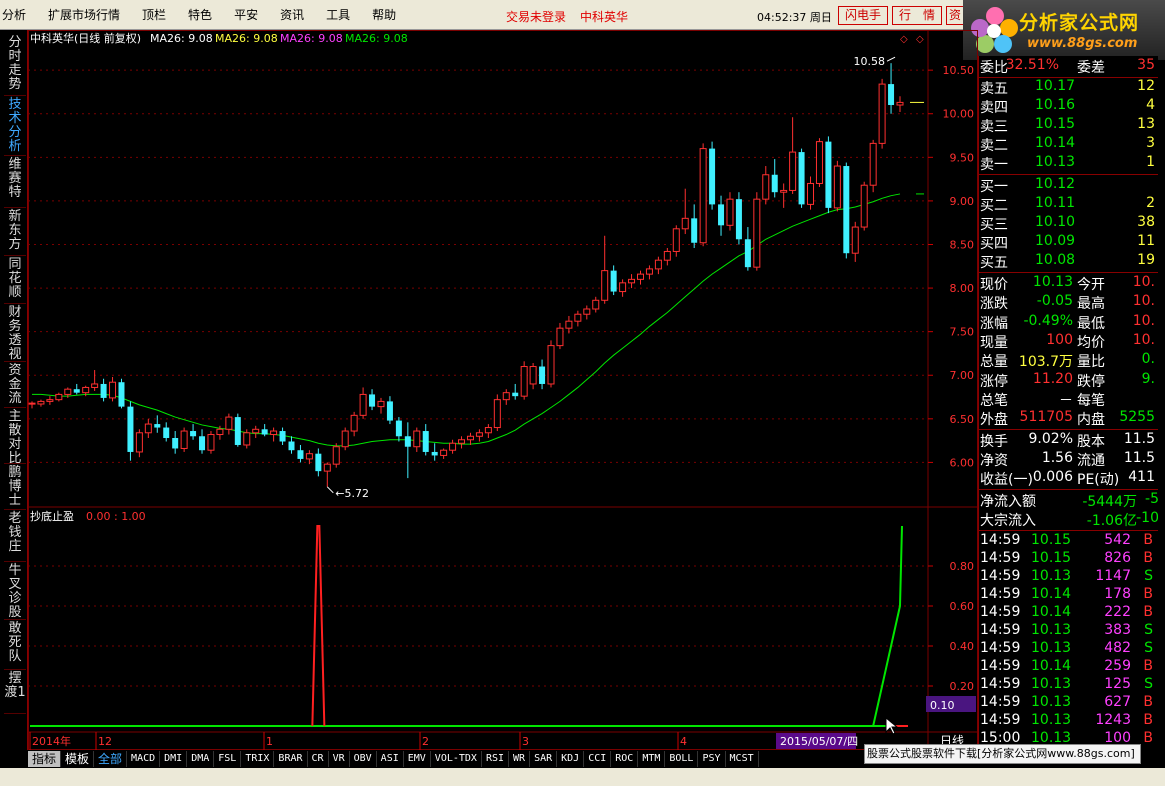 This screenshot has width=1165, height=786. What do you see at coordinates (994, 461) in the screenshot?
I see `fin-label: 净资` at bounding box center [994, 461].